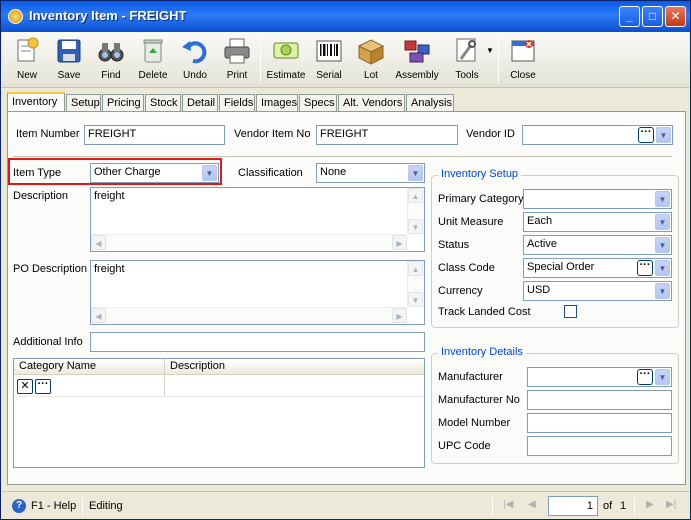 The image size is (691, 520). Describe the element at coordinates (370, 173) in the screenshot. I see `classification-select: None ▼` at that location.